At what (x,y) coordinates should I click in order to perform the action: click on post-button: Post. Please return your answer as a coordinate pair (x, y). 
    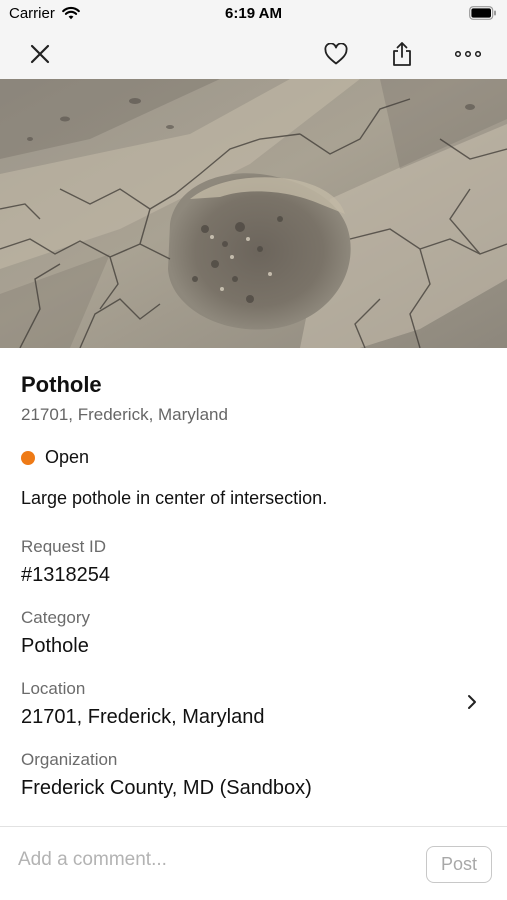
    Looking at the image, I should click on (459, 864).